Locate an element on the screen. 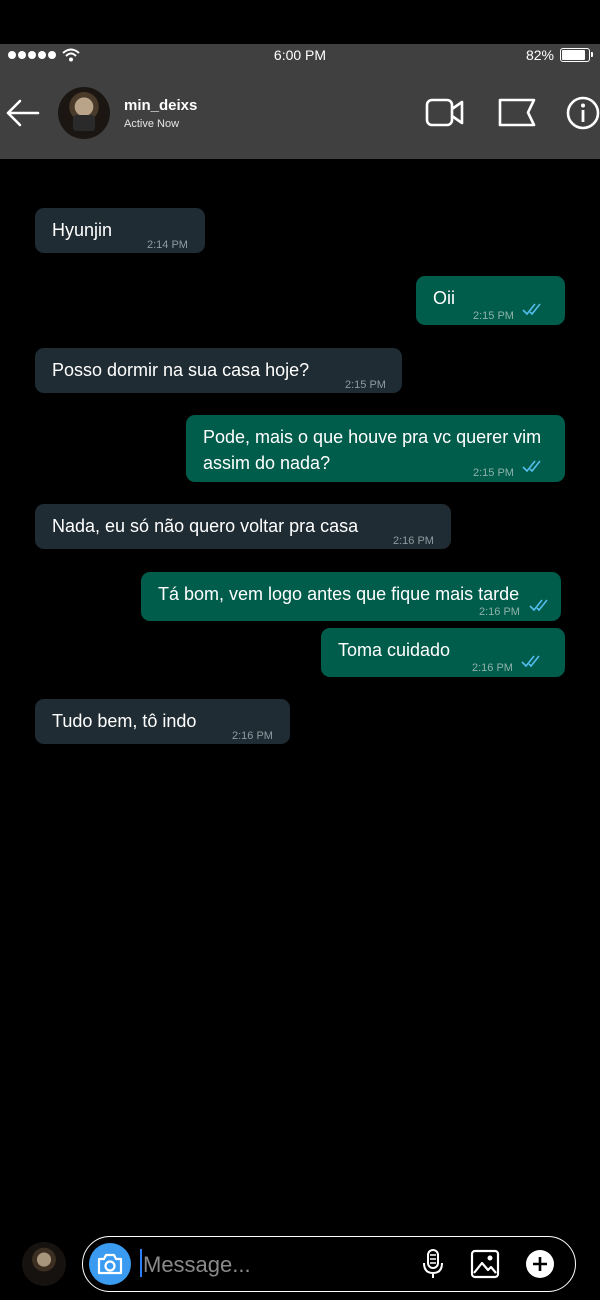  message-input is located at coordinates (273, 1265).